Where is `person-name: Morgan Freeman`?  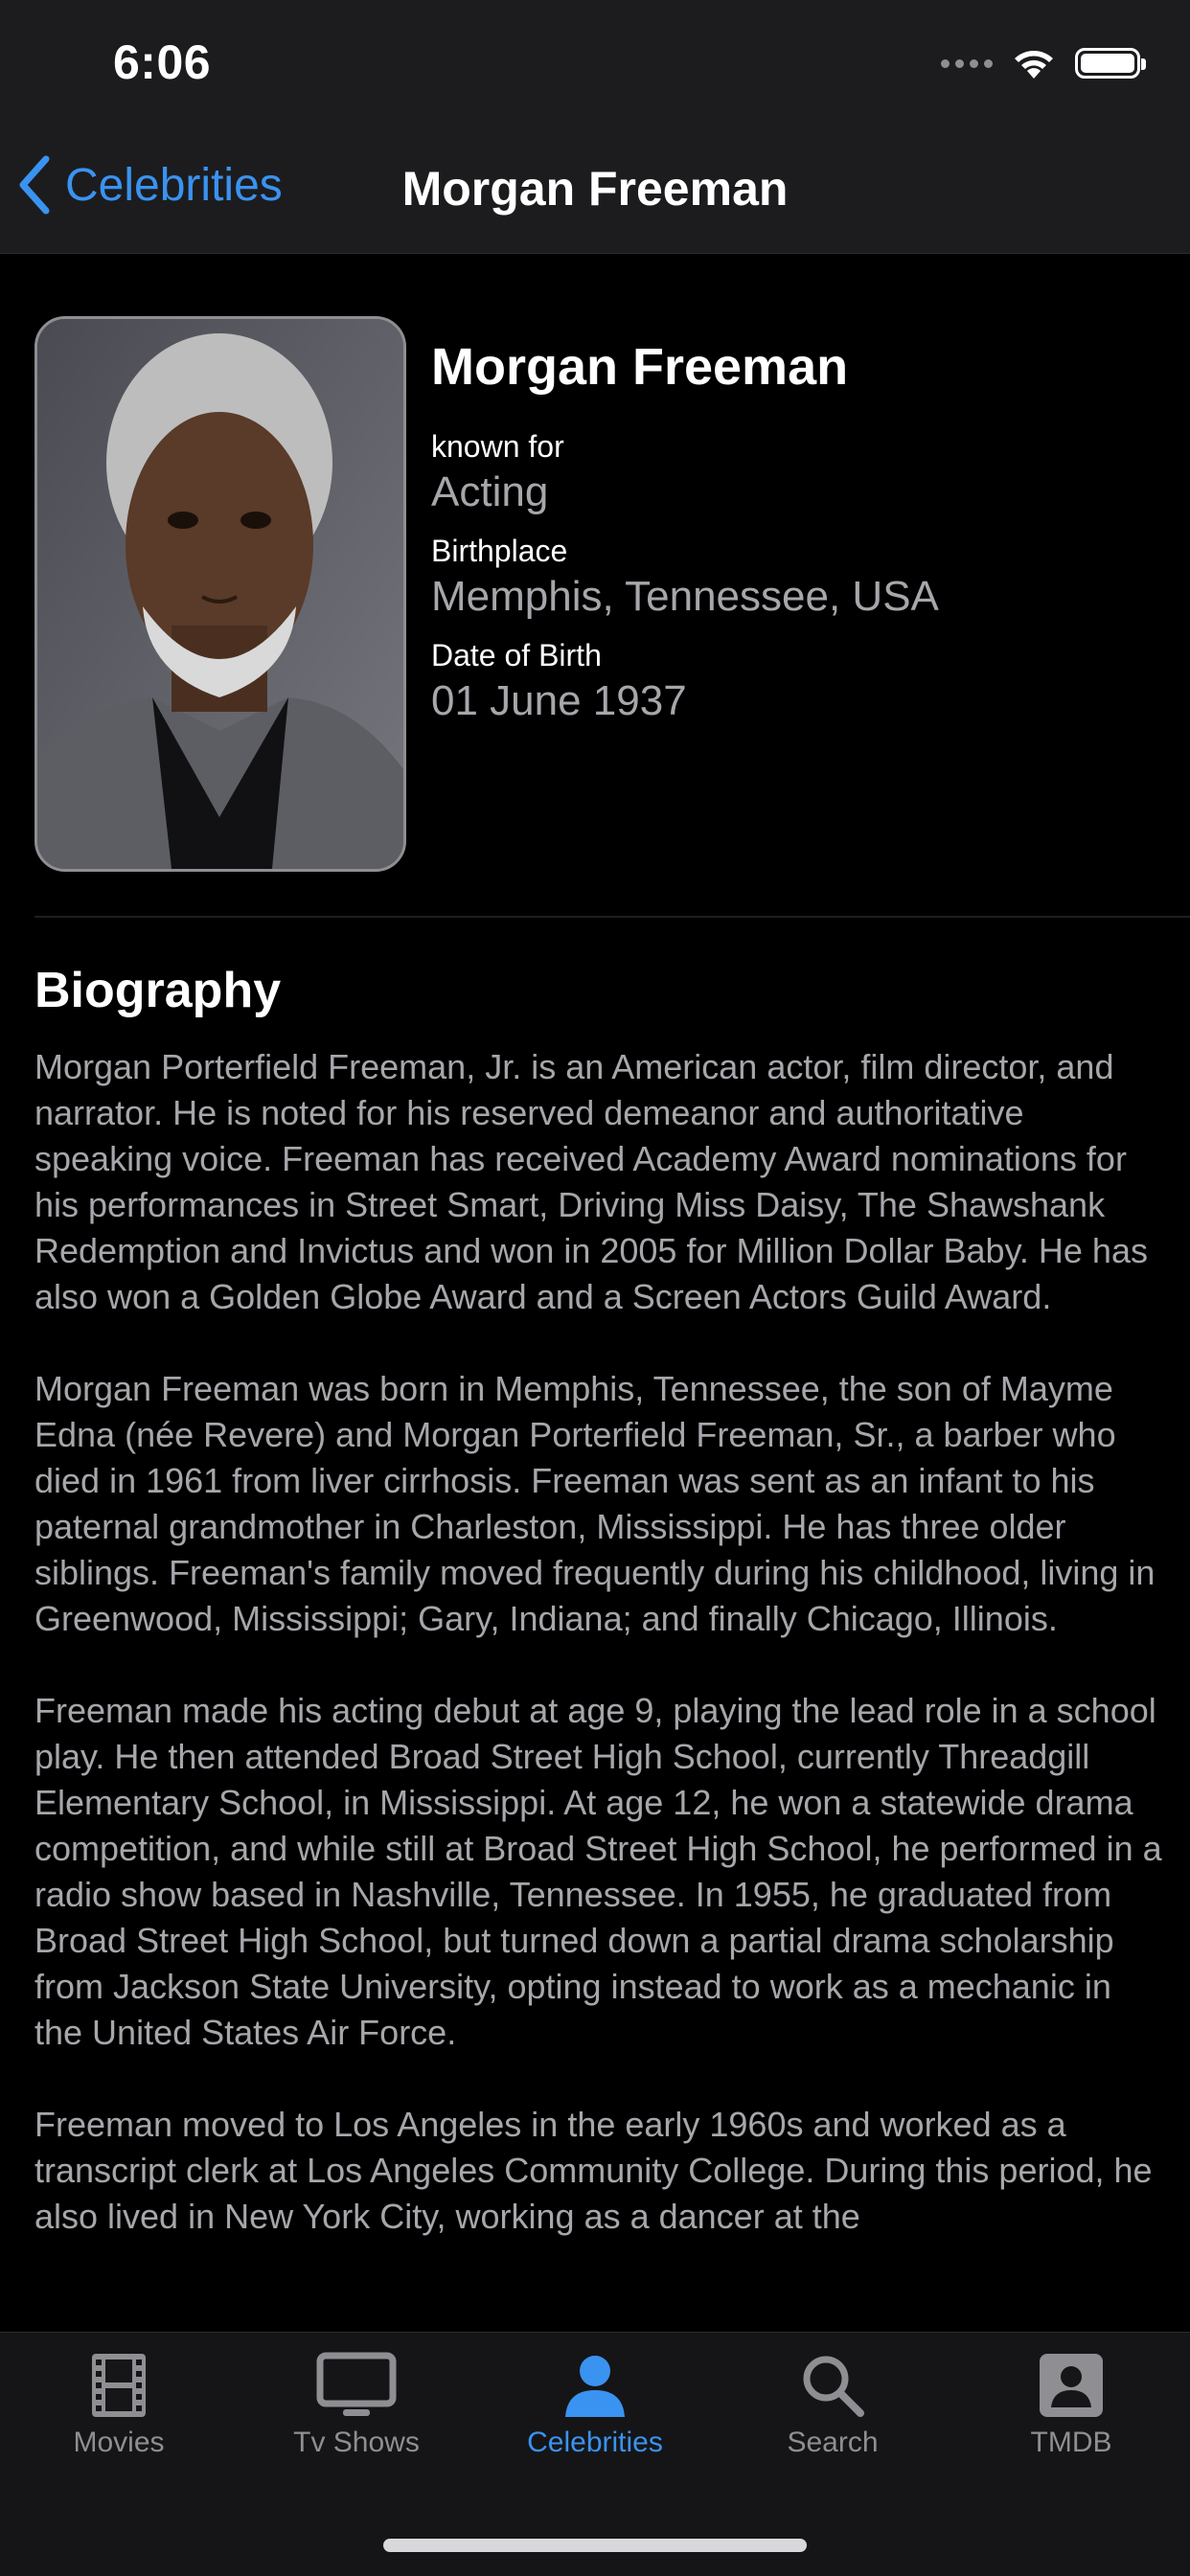
person-name: Morgan Freeman is located at coordinates (640, 367).